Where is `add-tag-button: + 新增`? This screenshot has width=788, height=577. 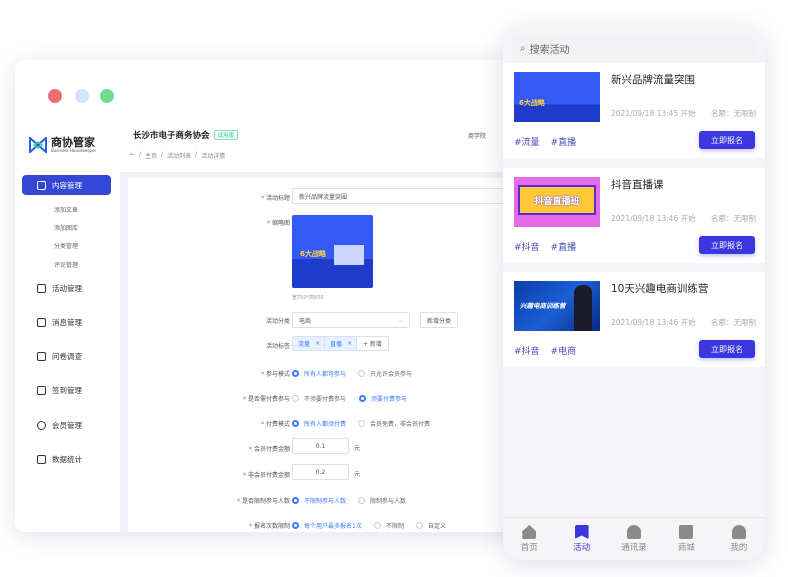
add-tag-button: + 新增 is located at coordinates (372, 343).